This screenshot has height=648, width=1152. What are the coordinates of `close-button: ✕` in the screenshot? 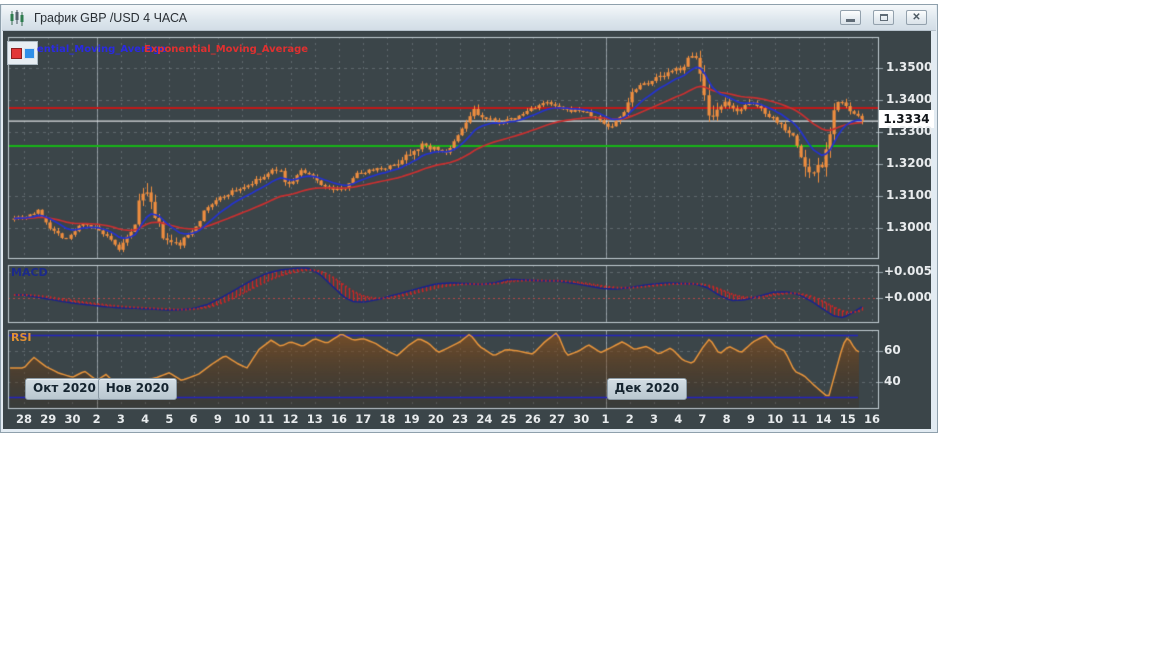 It's located at (916, 17).